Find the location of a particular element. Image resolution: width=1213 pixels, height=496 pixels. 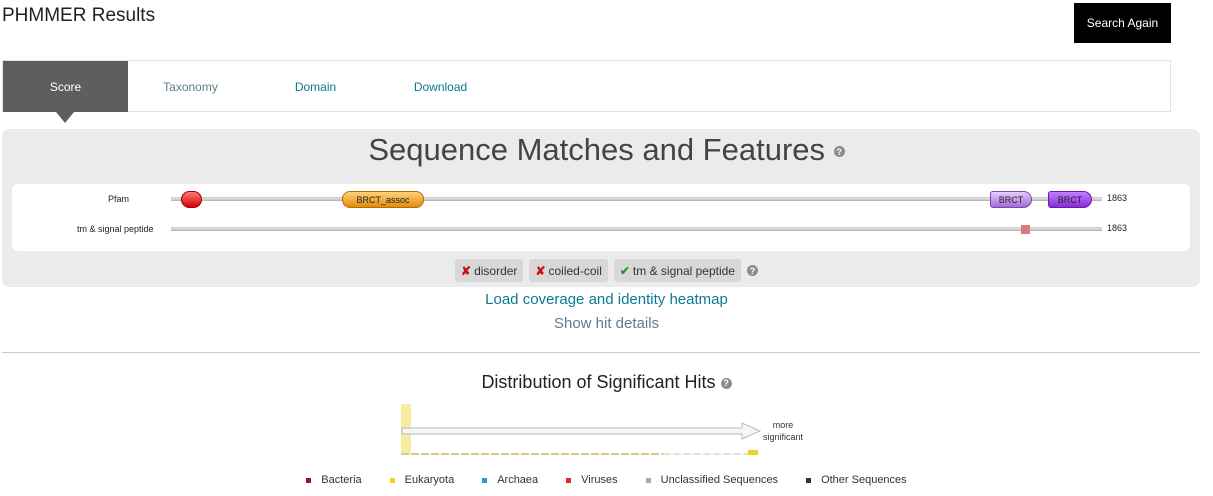

significance-arrow is located at coordinates (581, 431).